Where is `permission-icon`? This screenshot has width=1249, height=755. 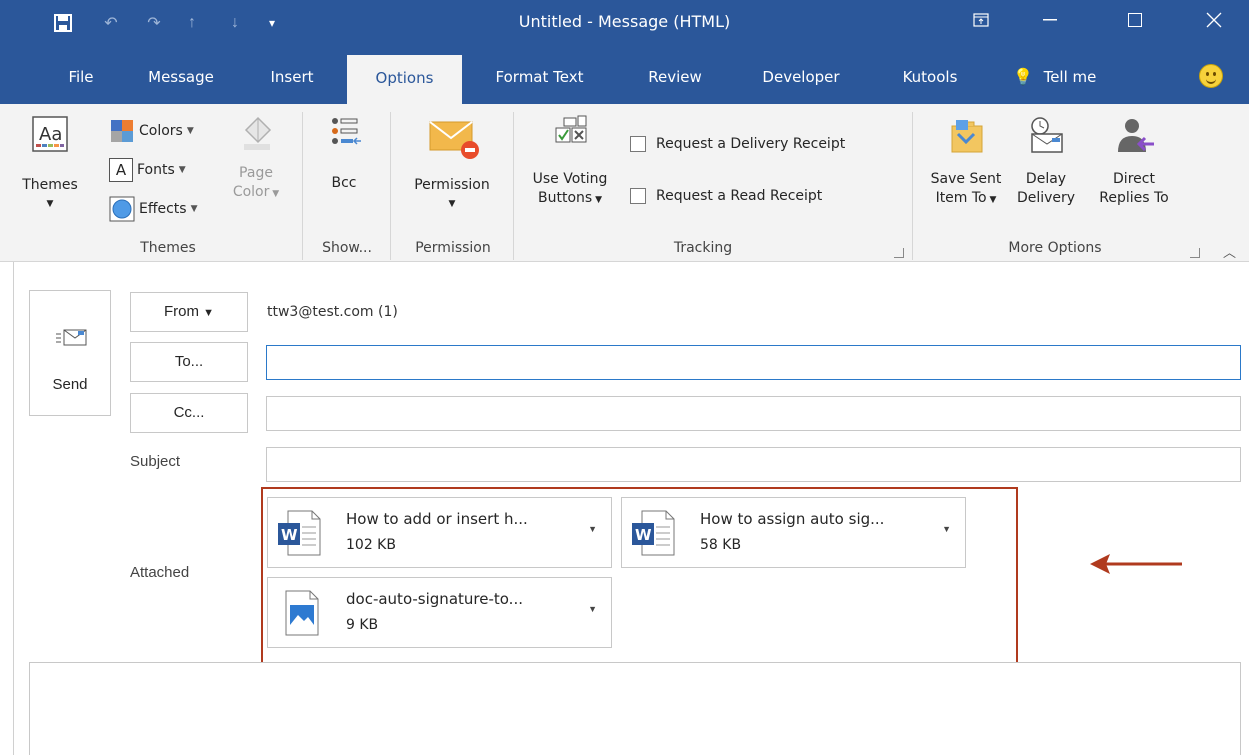
permission-icon is located at coordinates (454, 140).